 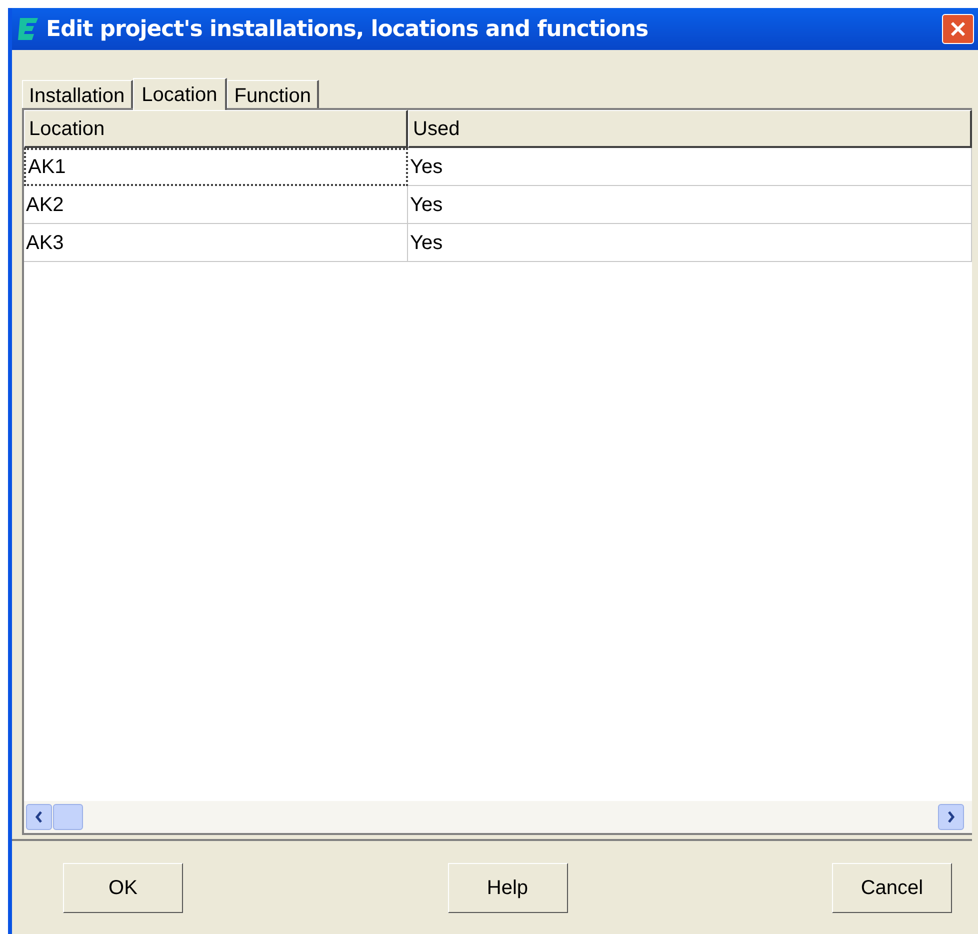 What do you see at coordinates (68, 817) in the screenshot?
I see `scroll-thumb` at bounding box center [68, 817].